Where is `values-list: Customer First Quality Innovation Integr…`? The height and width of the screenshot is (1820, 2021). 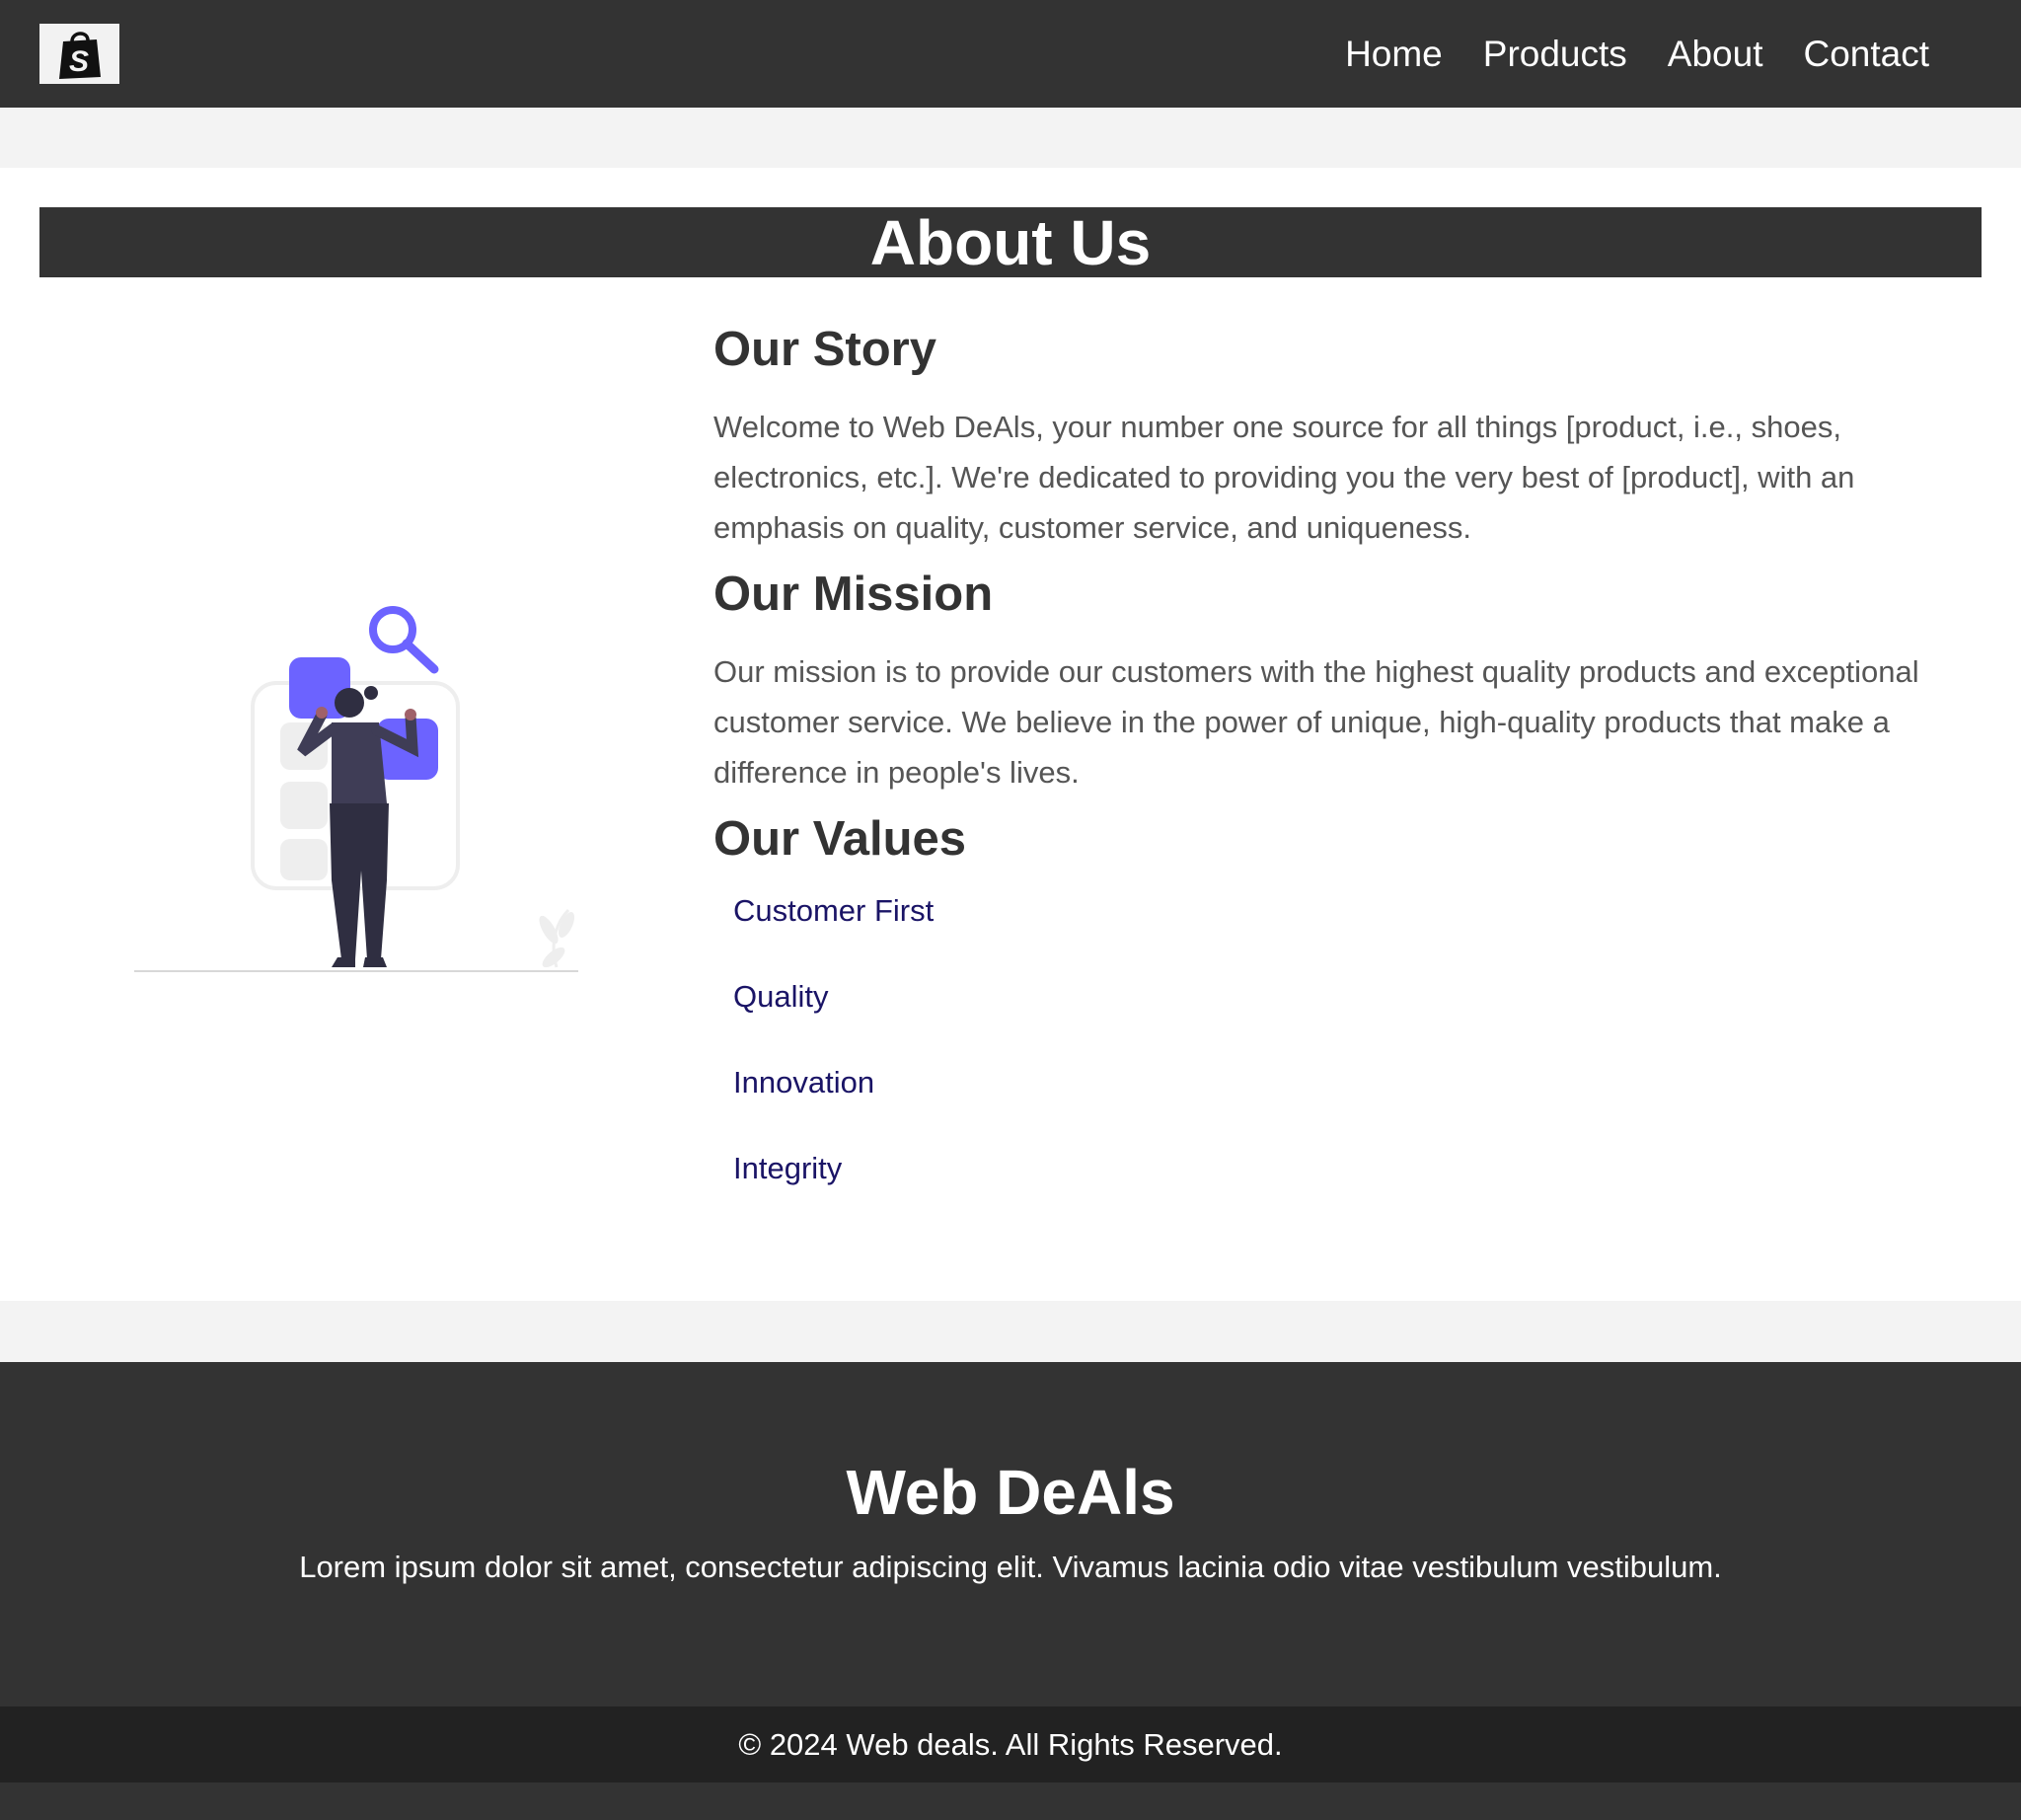
values-list: Customer First Quality Innovation Integr… is located at coordinates (834, 1067).